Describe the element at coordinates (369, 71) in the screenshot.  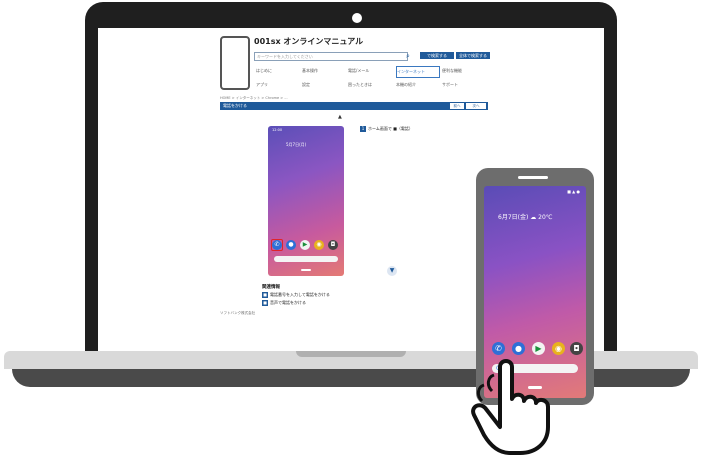
I see `menu-item-phone-mail: 電話/メール` at that location.